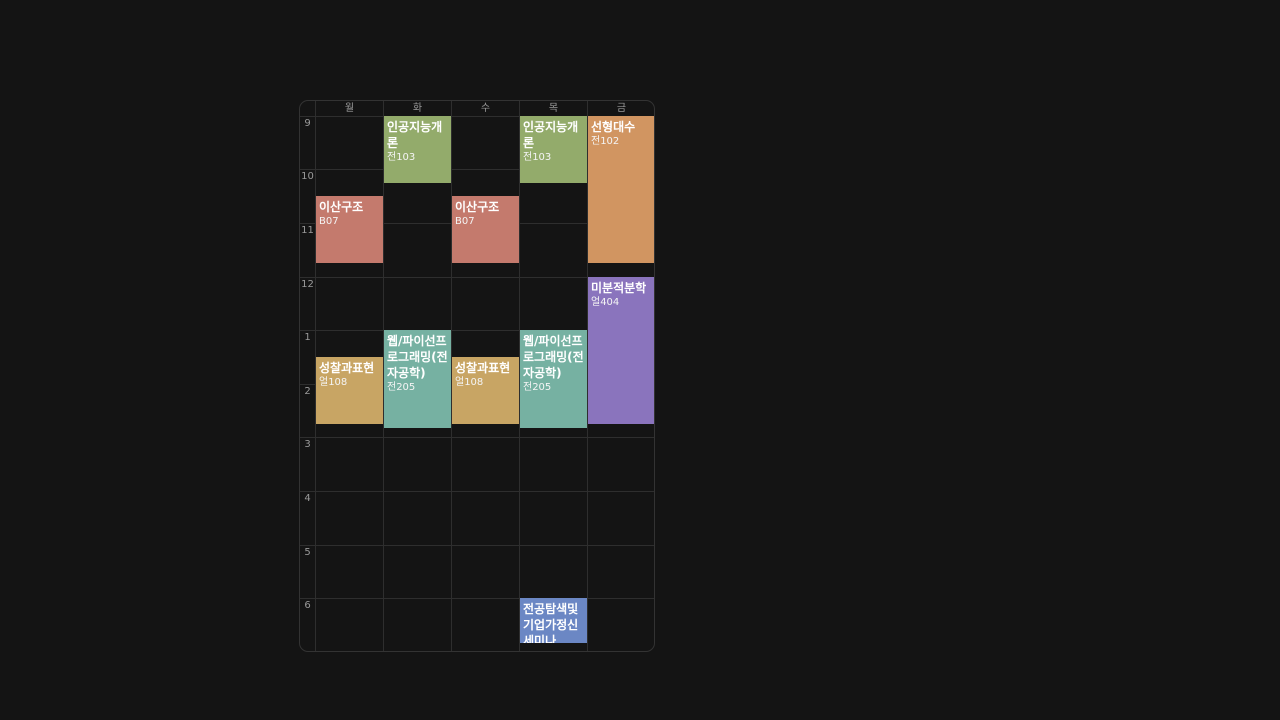 The height and width of the screenshot is (720, 1280). What do you see at coordinates (307, 123) in the screenshot?
I see `hour-label: 9` at bounding box center [307, 123].